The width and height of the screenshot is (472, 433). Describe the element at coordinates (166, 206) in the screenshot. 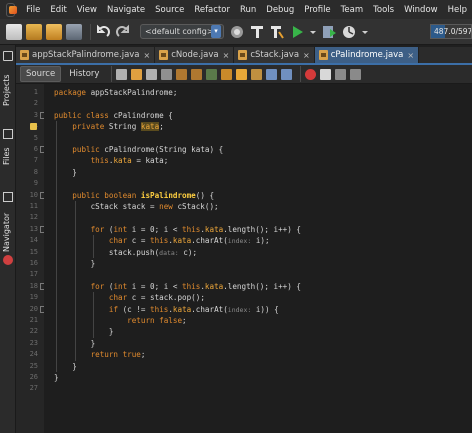

I see `code-token: new` at that location.